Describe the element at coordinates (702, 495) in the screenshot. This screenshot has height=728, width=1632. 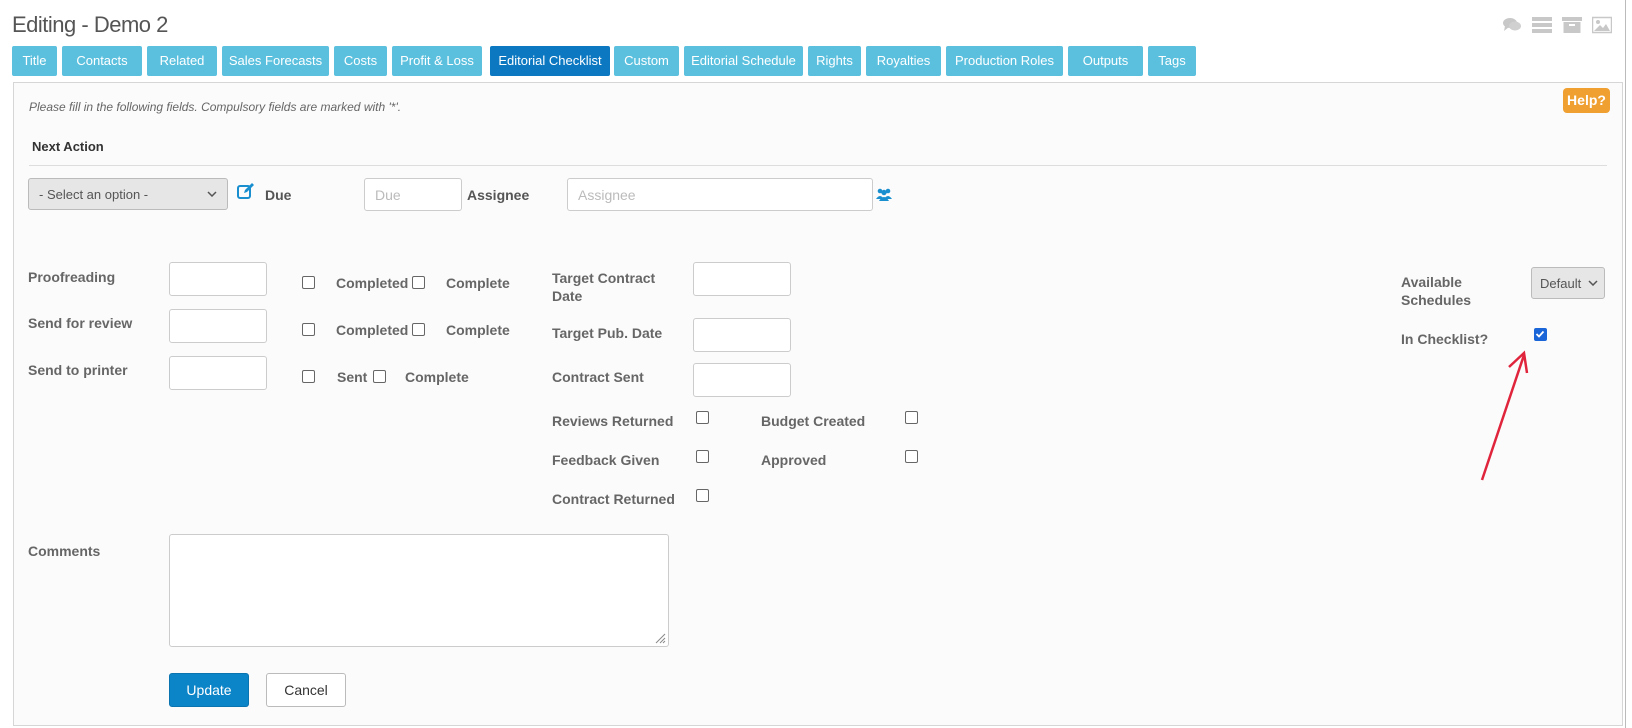
I see `contract-returned-checkbox` at that location.